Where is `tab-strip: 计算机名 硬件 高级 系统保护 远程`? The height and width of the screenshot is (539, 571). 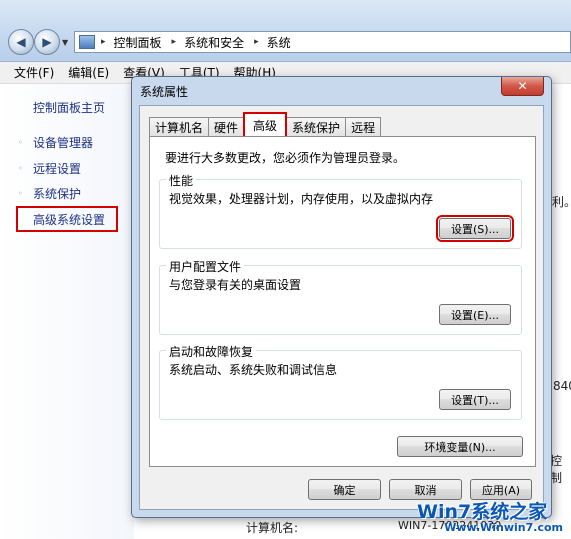 tab-strip: 计算机名 硬件 高级 系统保护 远程 is located at coordinates (265, 124).